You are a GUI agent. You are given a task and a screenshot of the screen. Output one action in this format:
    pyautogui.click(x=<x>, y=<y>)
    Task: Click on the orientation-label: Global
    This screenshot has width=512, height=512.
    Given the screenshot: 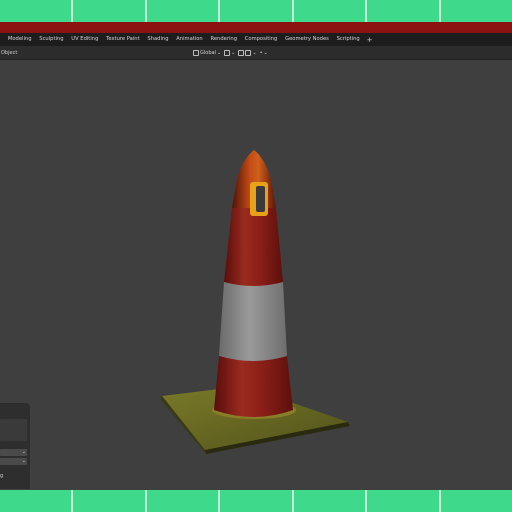 What is the action you would take?
    pyautogui.click(x=208, y=52)
    